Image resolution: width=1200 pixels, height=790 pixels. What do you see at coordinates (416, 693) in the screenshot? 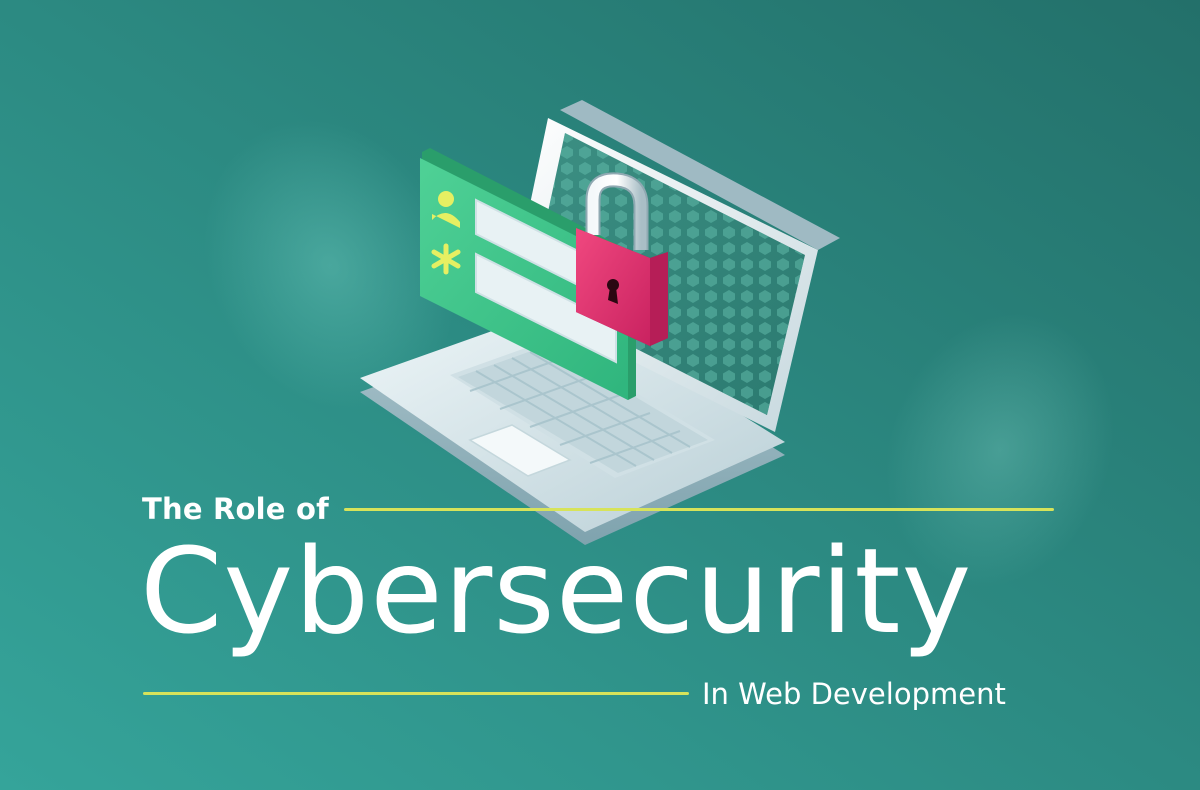
I see `bottom-rule` at bounding box center [416, 693].